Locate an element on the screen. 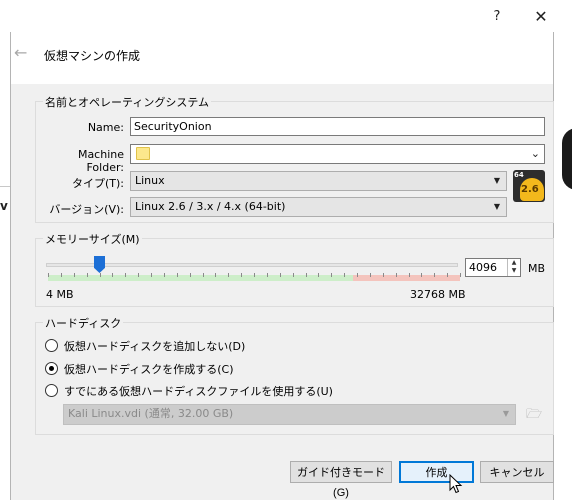 This screenshot has height=503, width=572. spin-buttons: ▲ ▼ is located at coordinates (513, 267).